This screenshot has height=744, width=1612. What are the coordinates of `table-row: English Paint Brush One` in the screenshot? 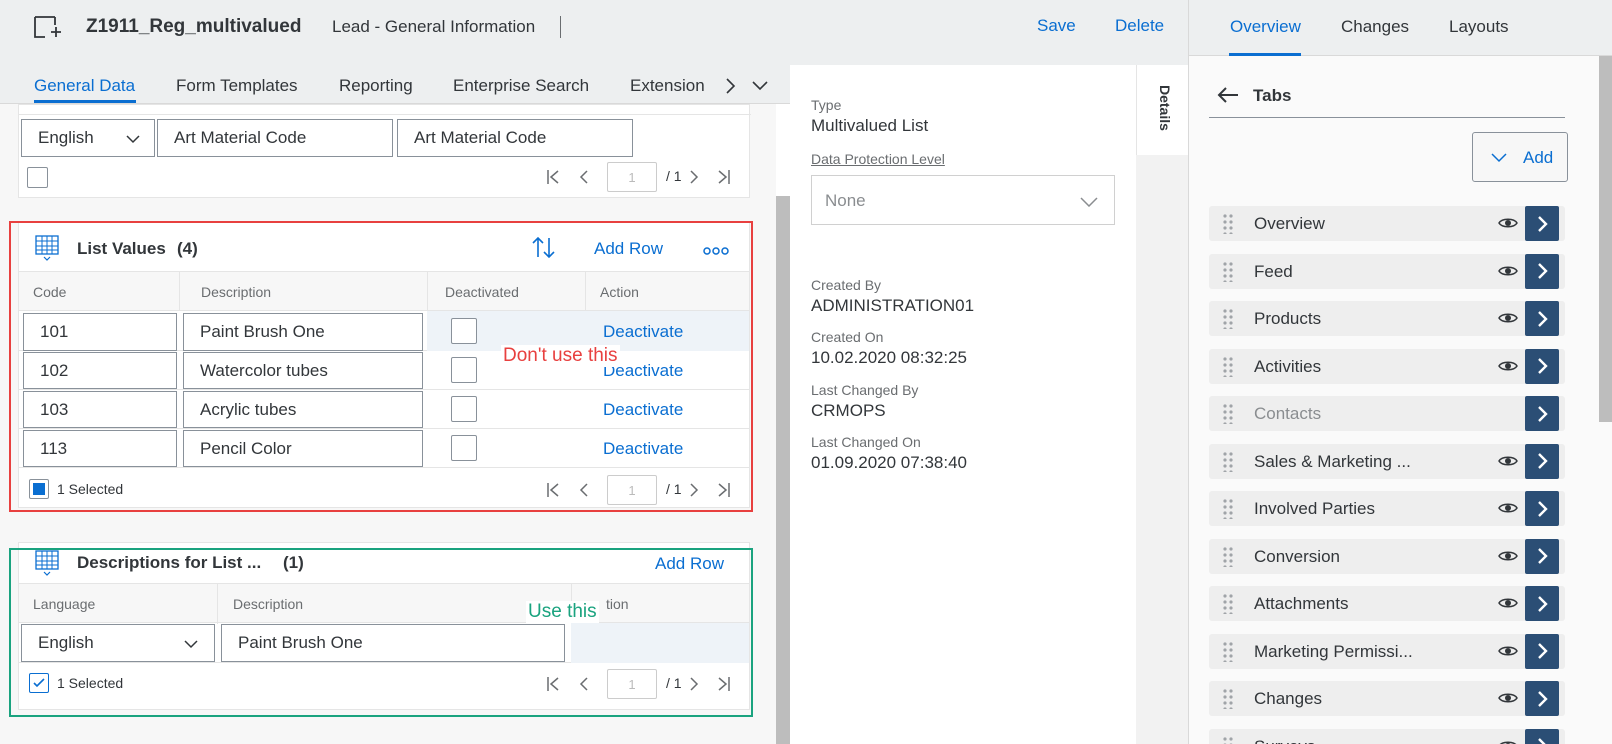 It's located at (384, 643).